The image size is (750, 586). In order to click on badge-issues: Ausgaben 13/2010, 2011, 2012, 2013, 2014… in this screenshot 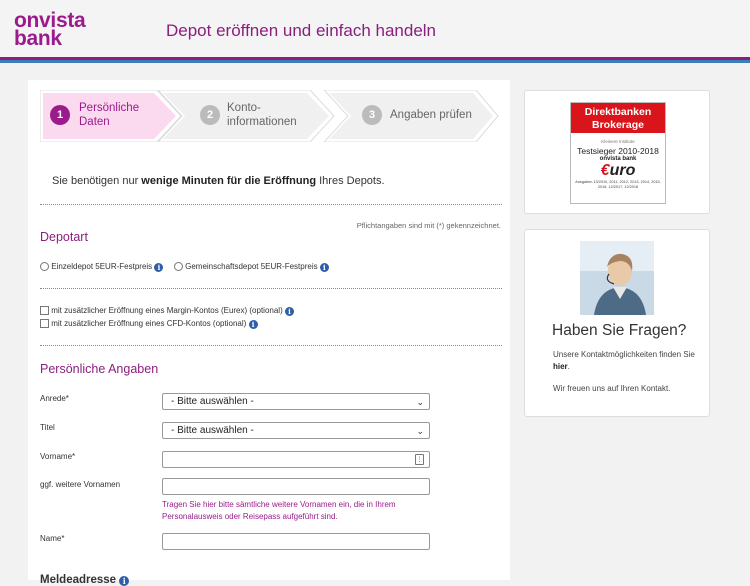, I will do `click(618, 184)`.